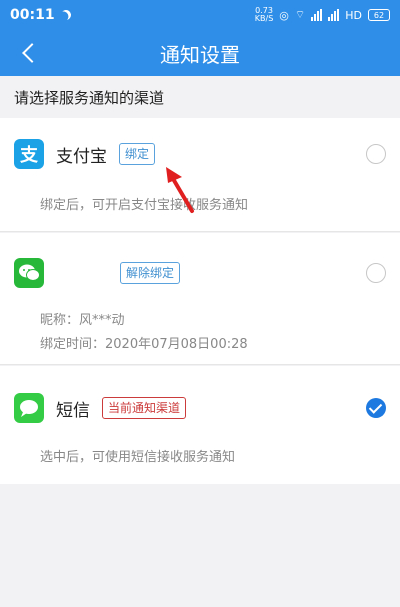 The width and height of the screenshot is (400, 607). What do you see at coordinates (376, 154) in the screenshot?
I see `radio-alipay` at bounding box center [376, 154].